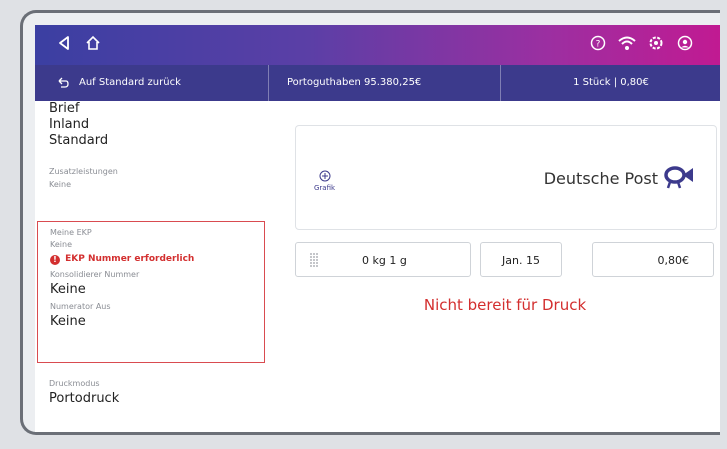 The height and width of the screenshot is (449, 727). Describe the element at coordinates (95, 274) in the screenshot. I see `consolidator-label: Konsolidierer Nummer` at that location.